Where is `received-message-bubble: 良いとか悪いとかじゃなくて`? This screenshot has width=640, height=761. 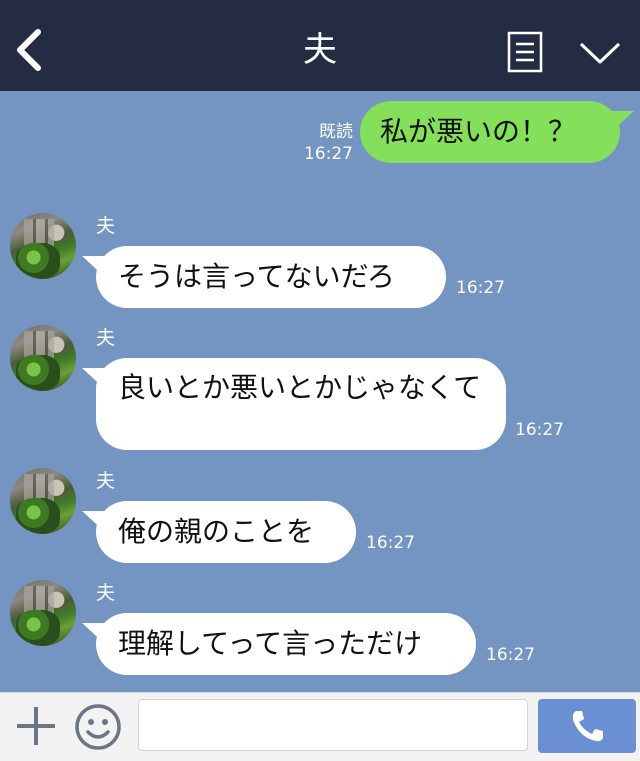 received-message-bubble: 良いとか悪いとかじゃなくて is located at coordinates (294, 404).